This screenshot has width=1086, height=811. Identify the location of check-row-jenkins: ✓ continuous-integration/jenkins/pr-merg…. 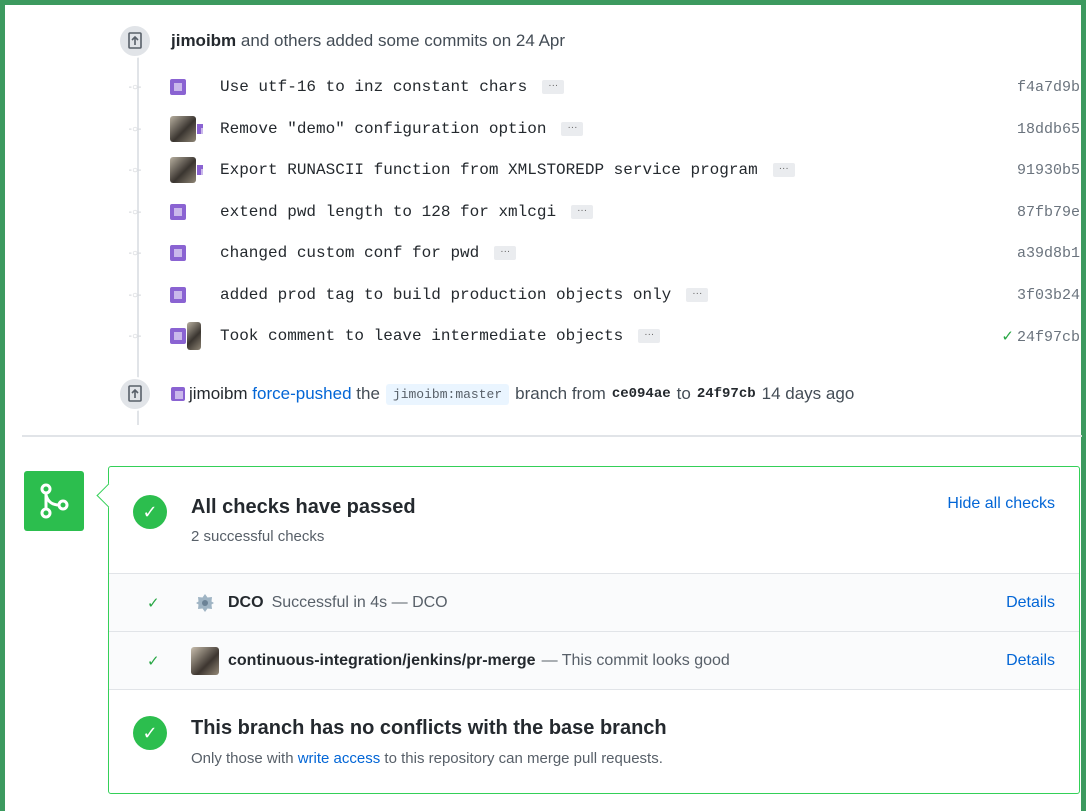
(594, 661).